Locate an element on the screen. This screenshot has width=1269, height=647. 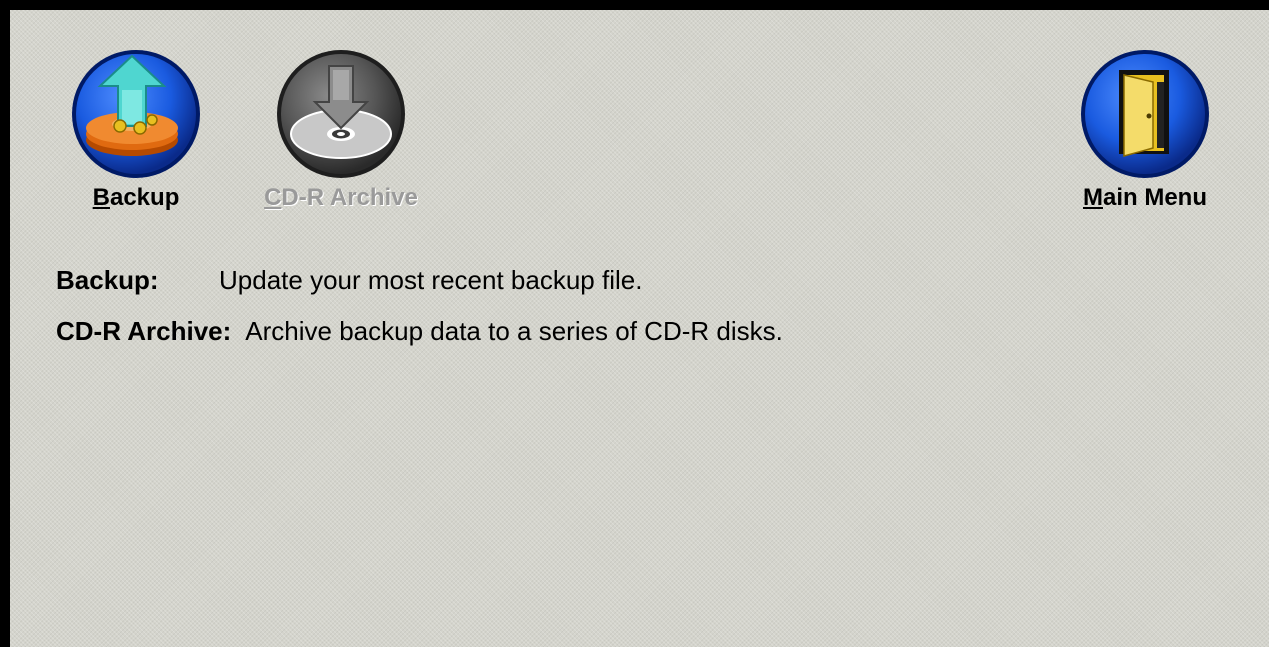
cdr-archive-button: CD-R Archive is located at coordinates (341, 130).